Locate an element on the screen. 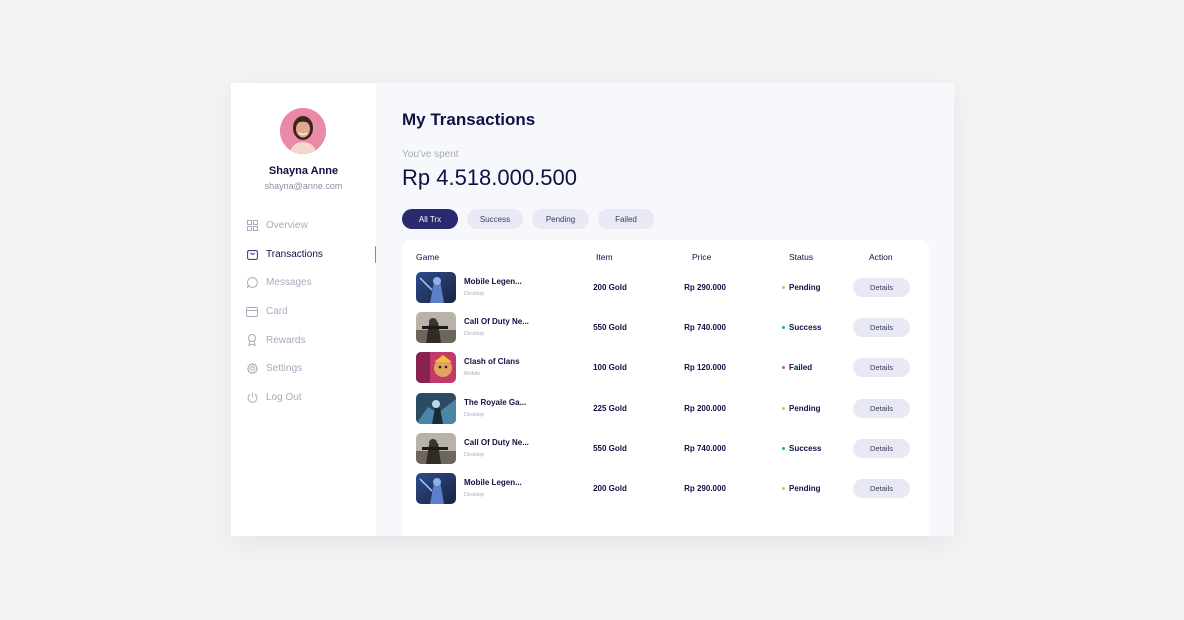  card-icon is located at coordinates (252, 312).